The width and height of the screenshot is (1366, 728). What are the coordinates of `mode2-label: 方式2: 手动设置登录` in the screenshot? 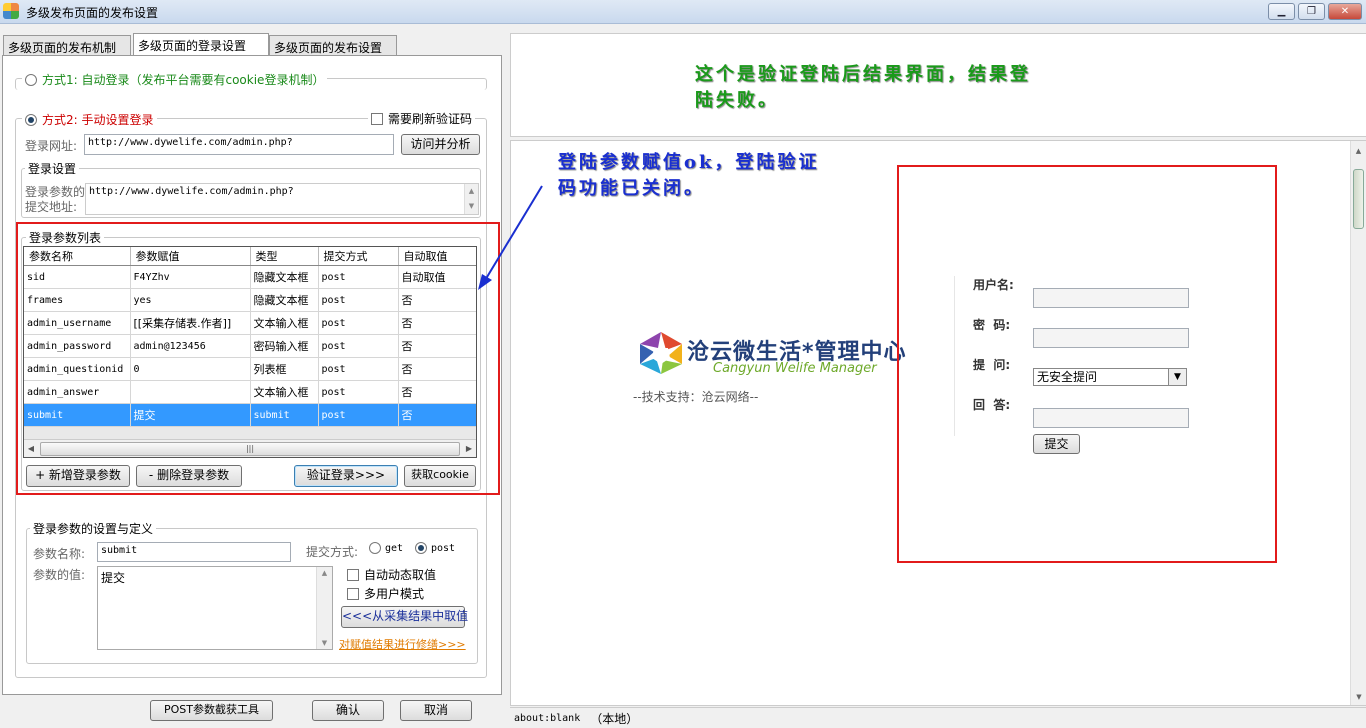 It's located at (98, 120).